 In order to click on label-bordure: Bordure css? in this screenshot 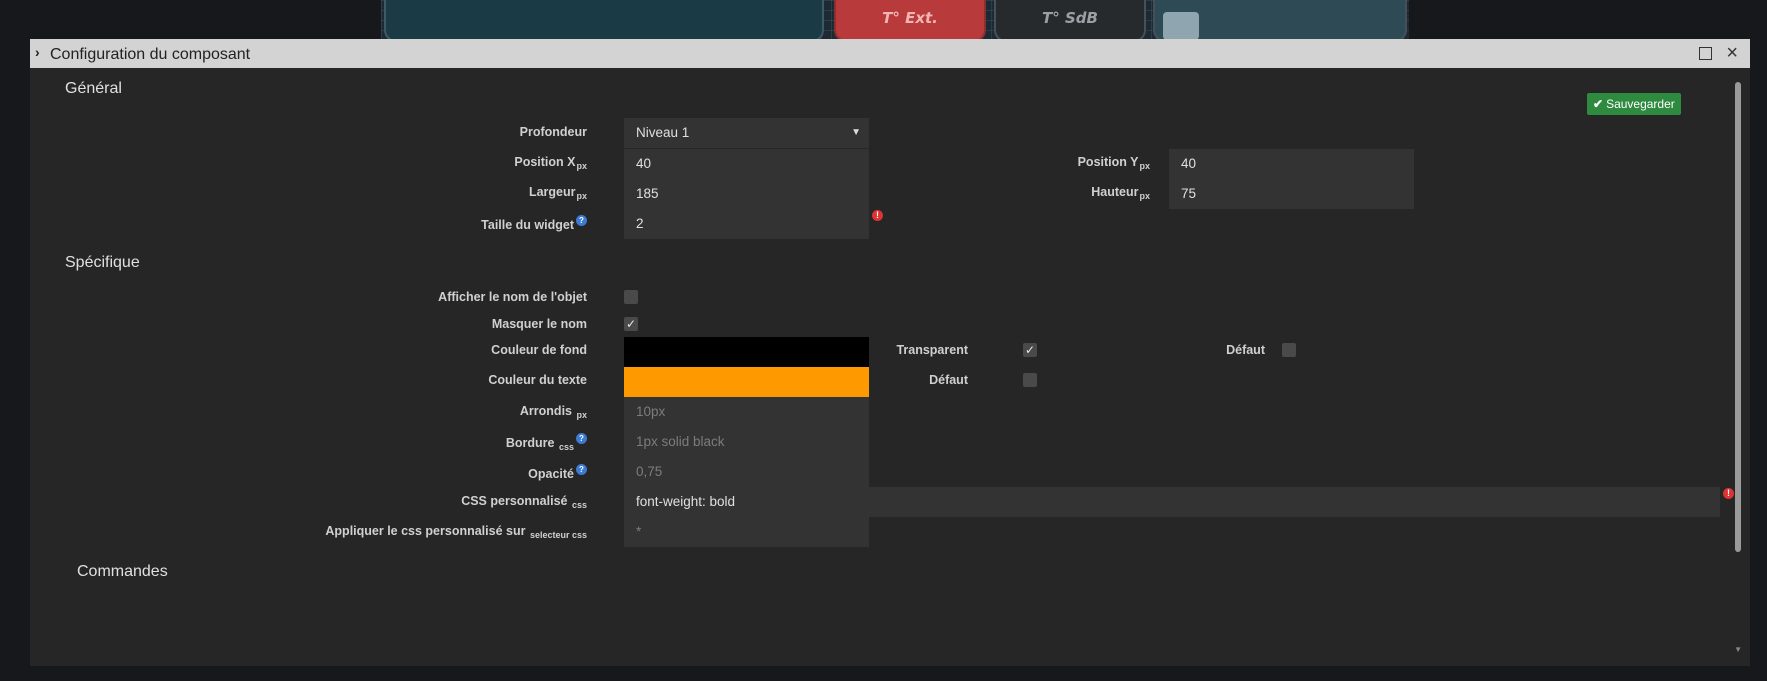, I will do `click(546, 442)`.